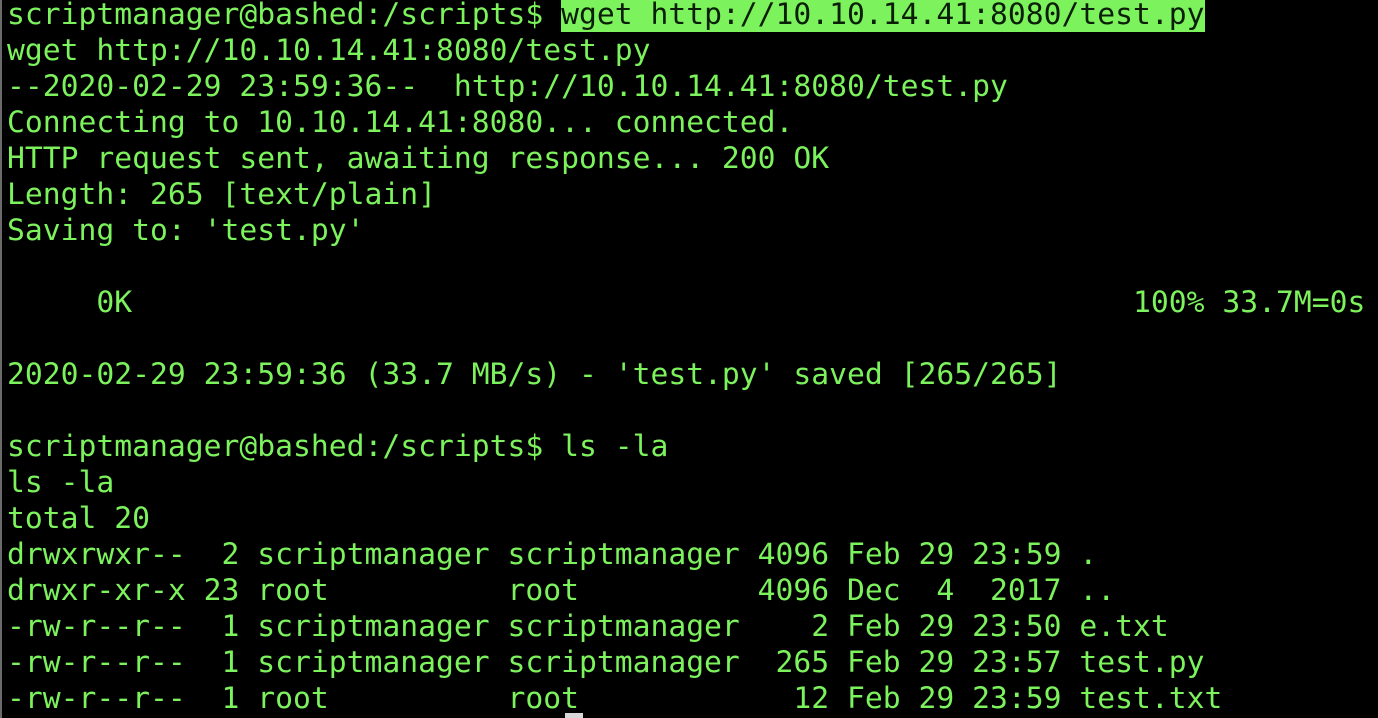 The width and height of the screenshot is (1378, 718). Describe the element at coordinates (574, 715) in the screenshot. I see `text-cursor` at that location.